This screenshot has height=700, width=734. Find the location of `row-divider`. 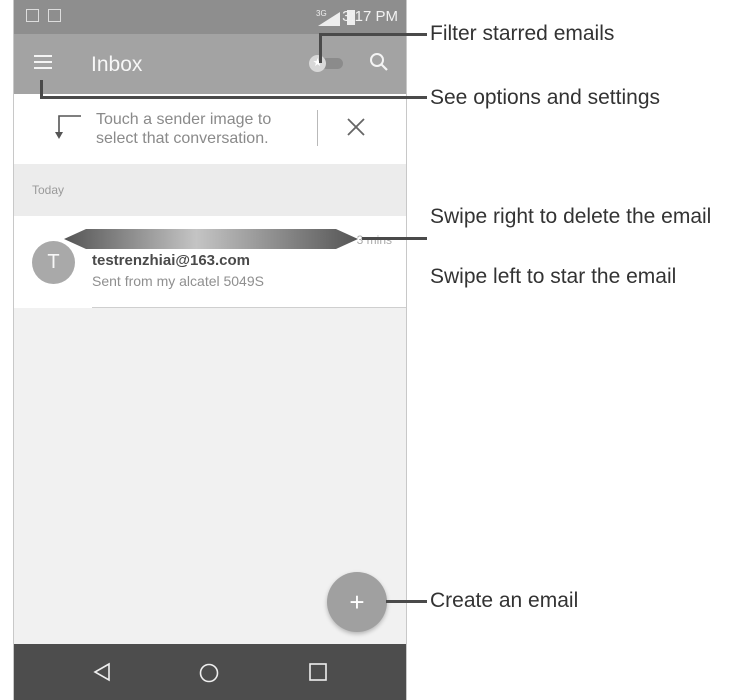

row-divider is located at coordinates (249, 307).